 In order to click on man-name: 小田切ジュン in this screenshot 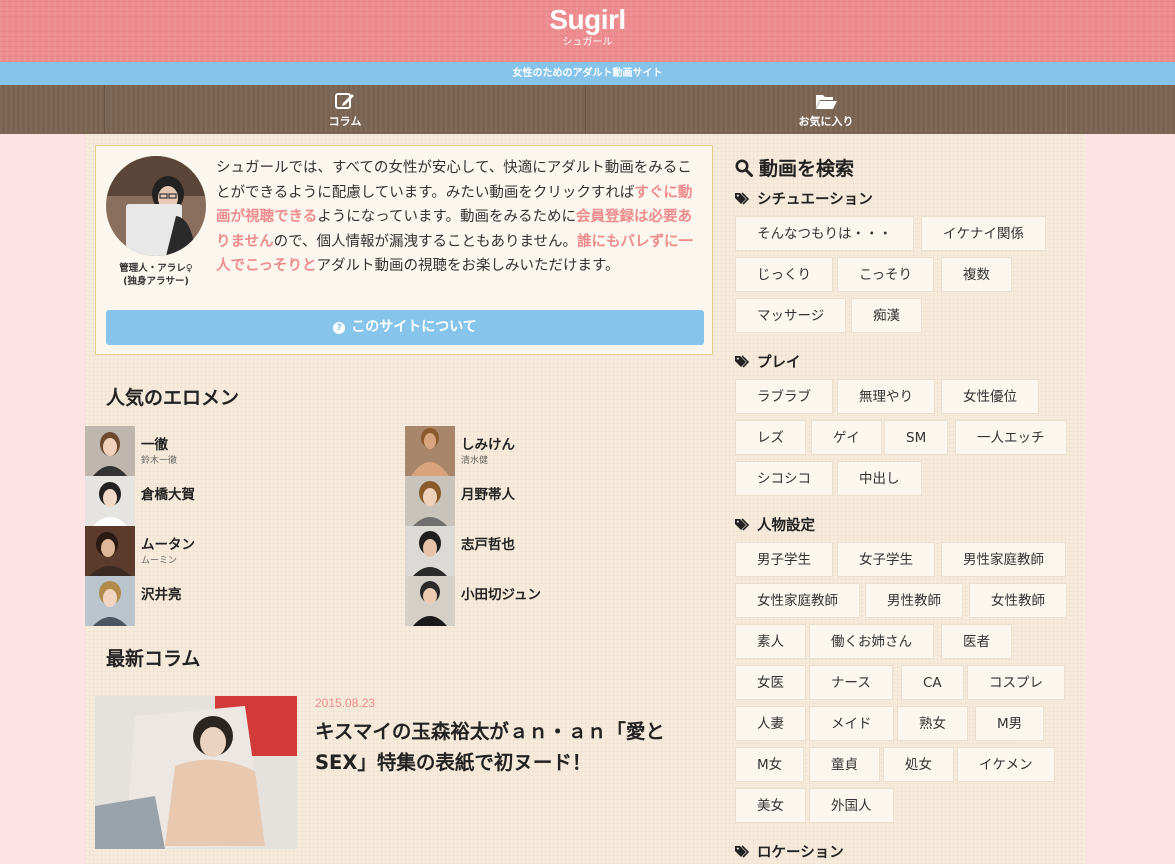, I will do `click(501, 595)`.